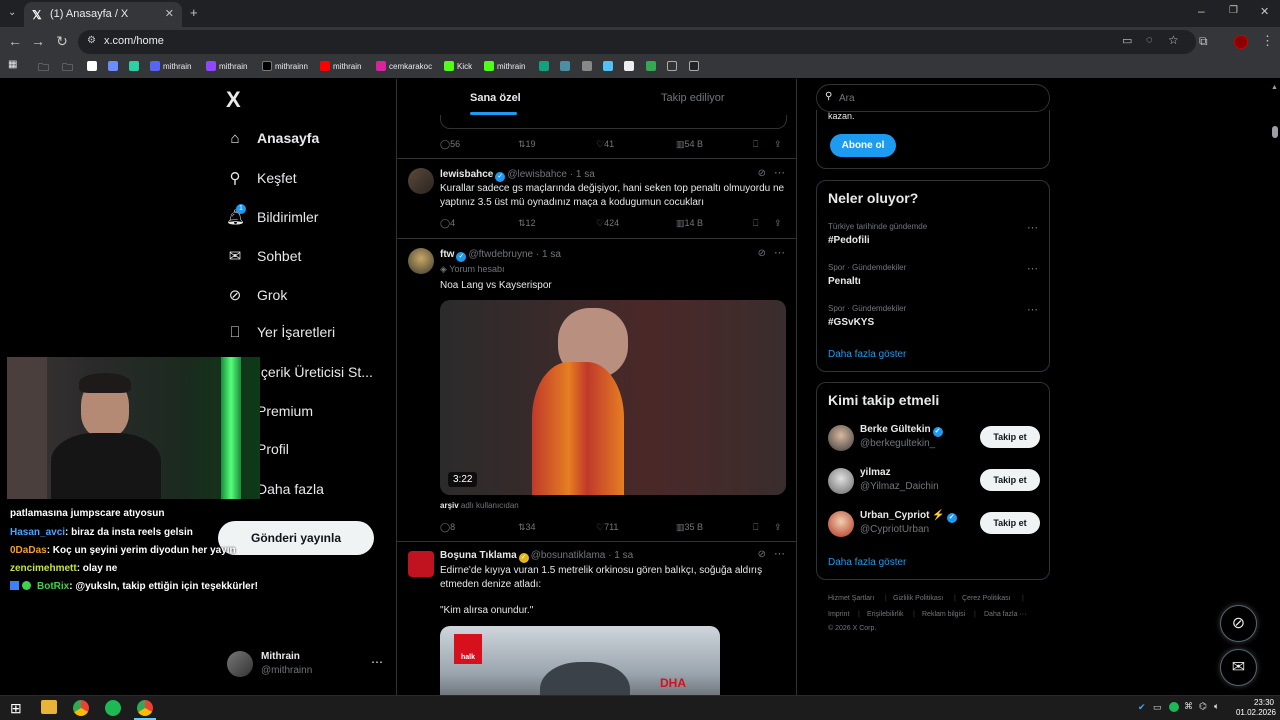  What do you see at coordinates (885, 614) in the screenshot?
I see `footer-link: Erişilebilirlik` at bounding box center [885, 614].